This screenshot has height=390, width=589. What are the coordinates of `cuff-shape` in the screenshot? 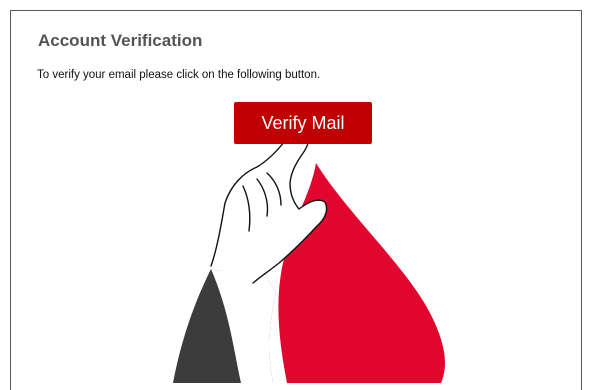 It's located at (243, 323).